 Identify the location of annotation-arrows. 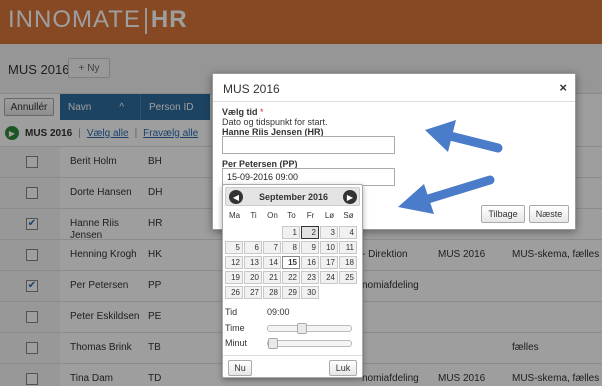
(450, 167).